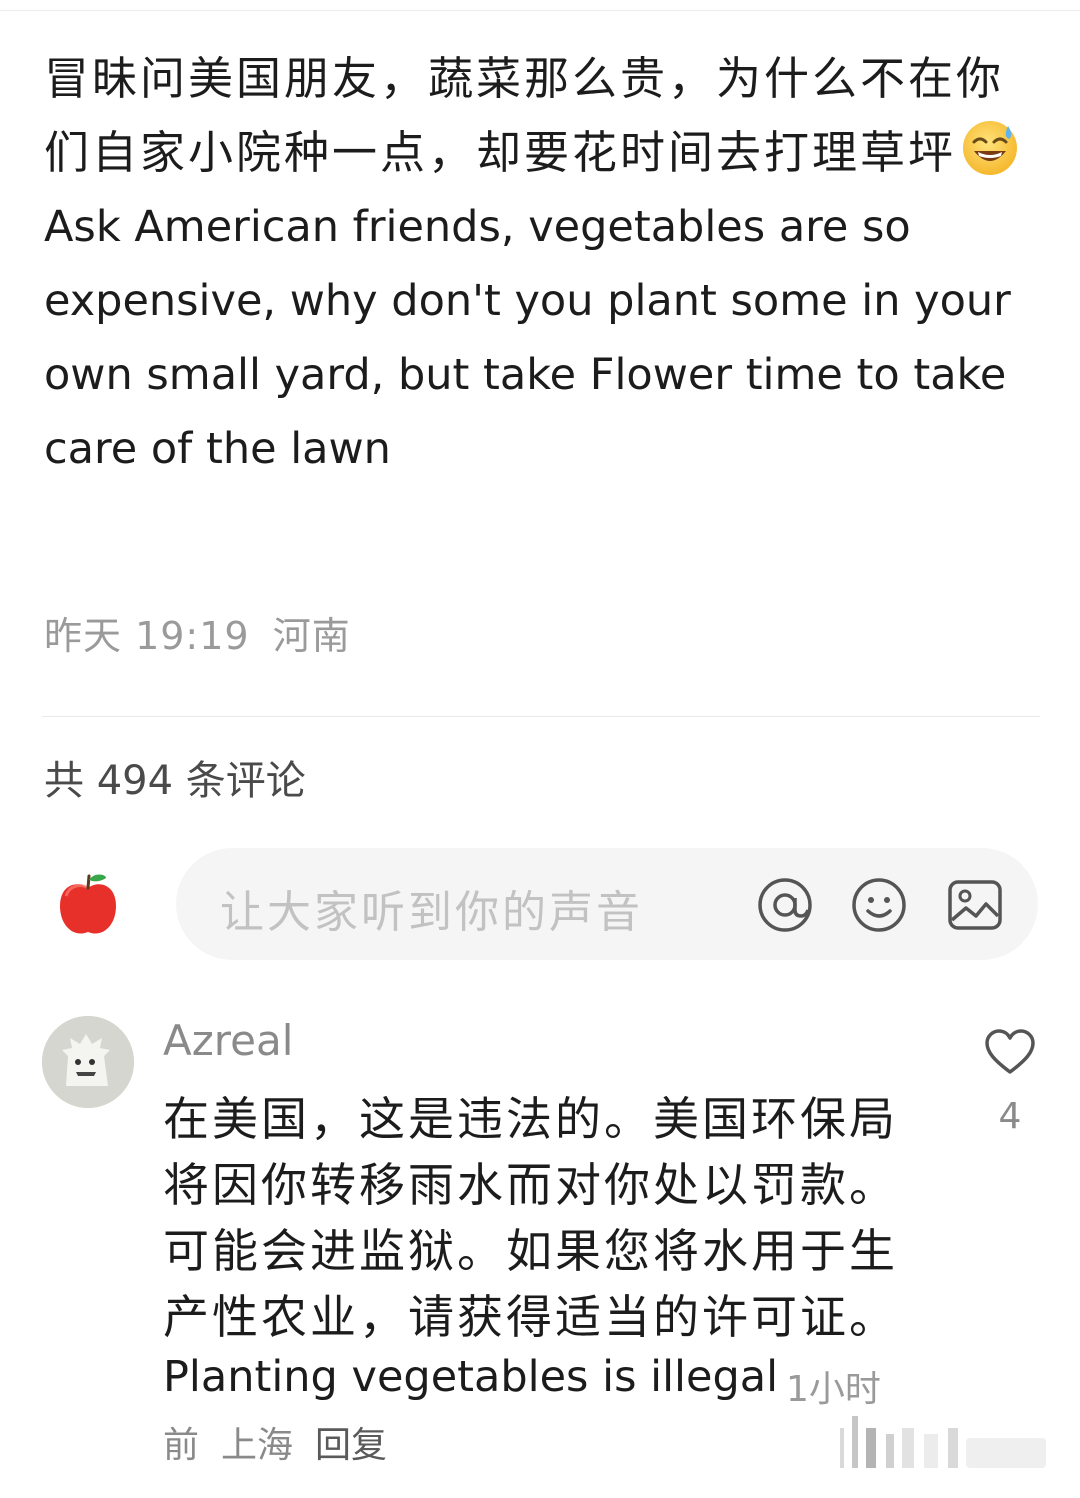 This screenshot has height=1498, width=1080. Describe the element at coordinates (228, 1040) in the screenshot. I see `comment-author: Azreal` at that location.